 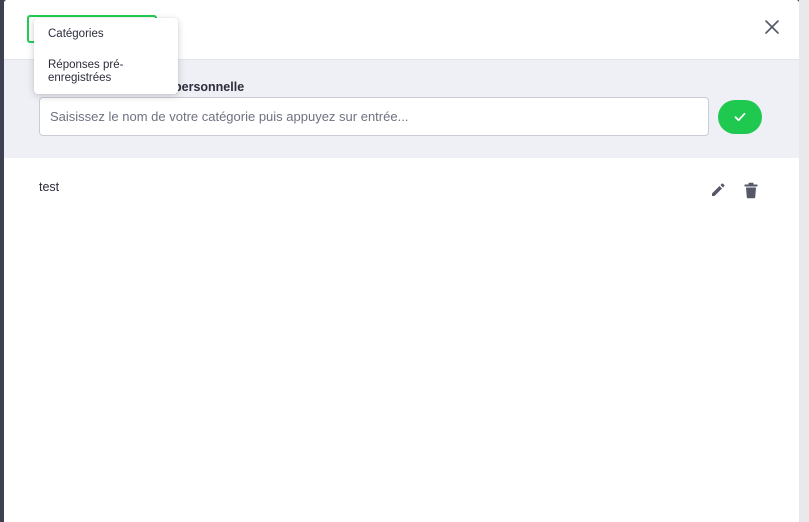 I want to click on pencil-icon, so click(x=718, y=189).